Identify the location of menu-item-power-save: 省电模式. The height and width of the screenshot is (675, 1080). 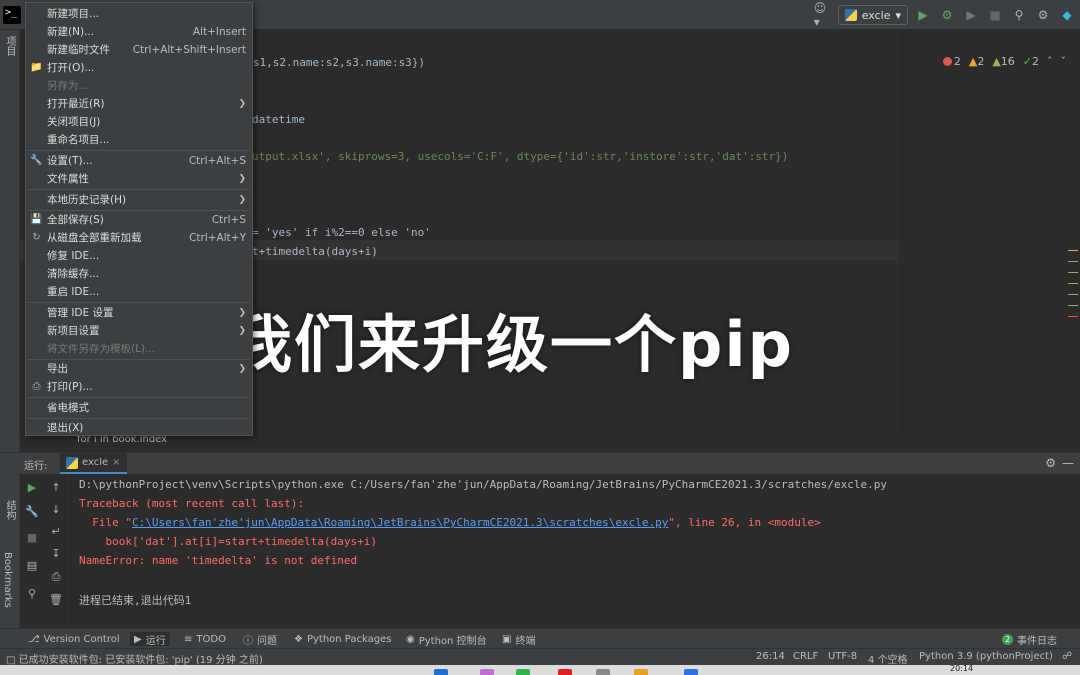
(140, 407).